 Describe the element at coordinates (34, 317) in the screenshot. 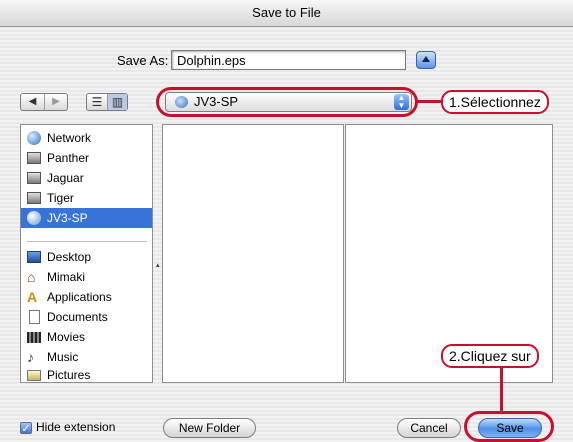

I see `documents-icon` at that location.